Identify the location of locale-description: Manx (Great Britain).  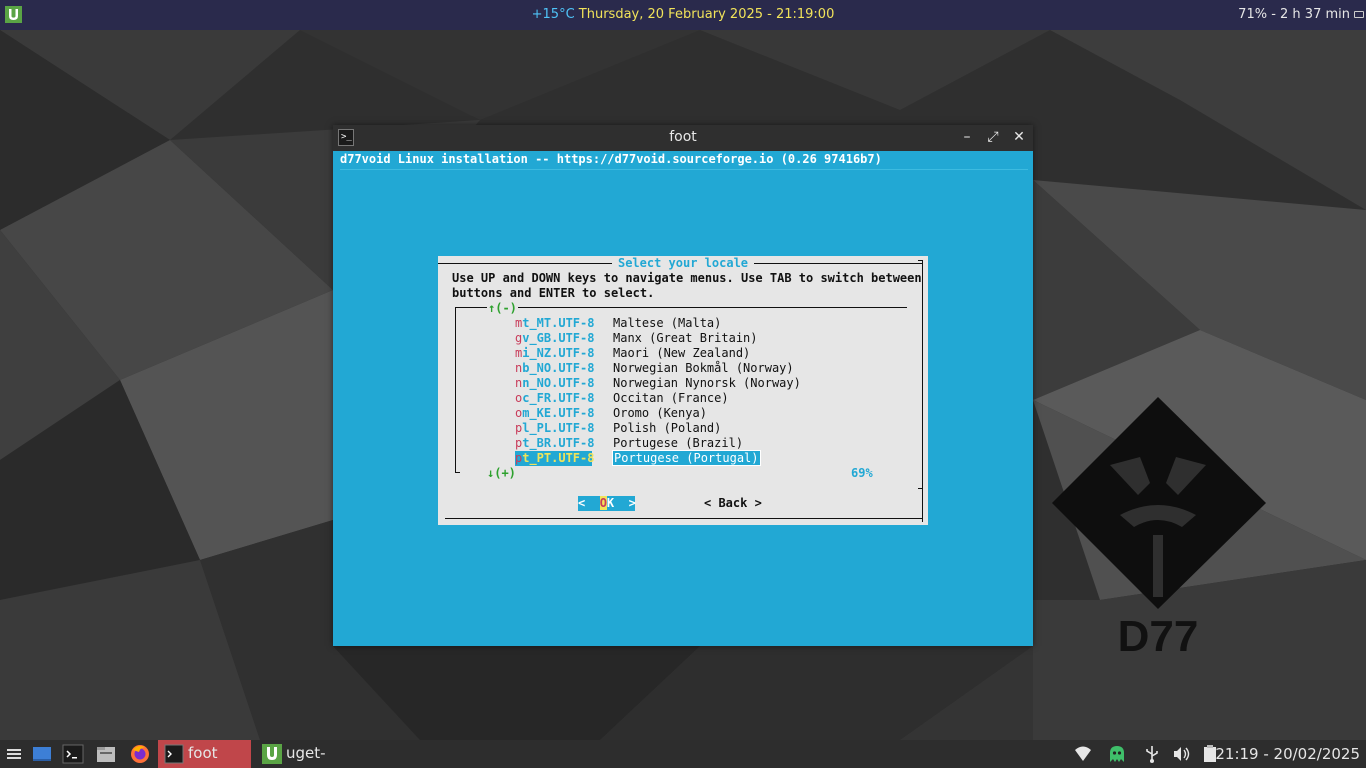
(685, 338).